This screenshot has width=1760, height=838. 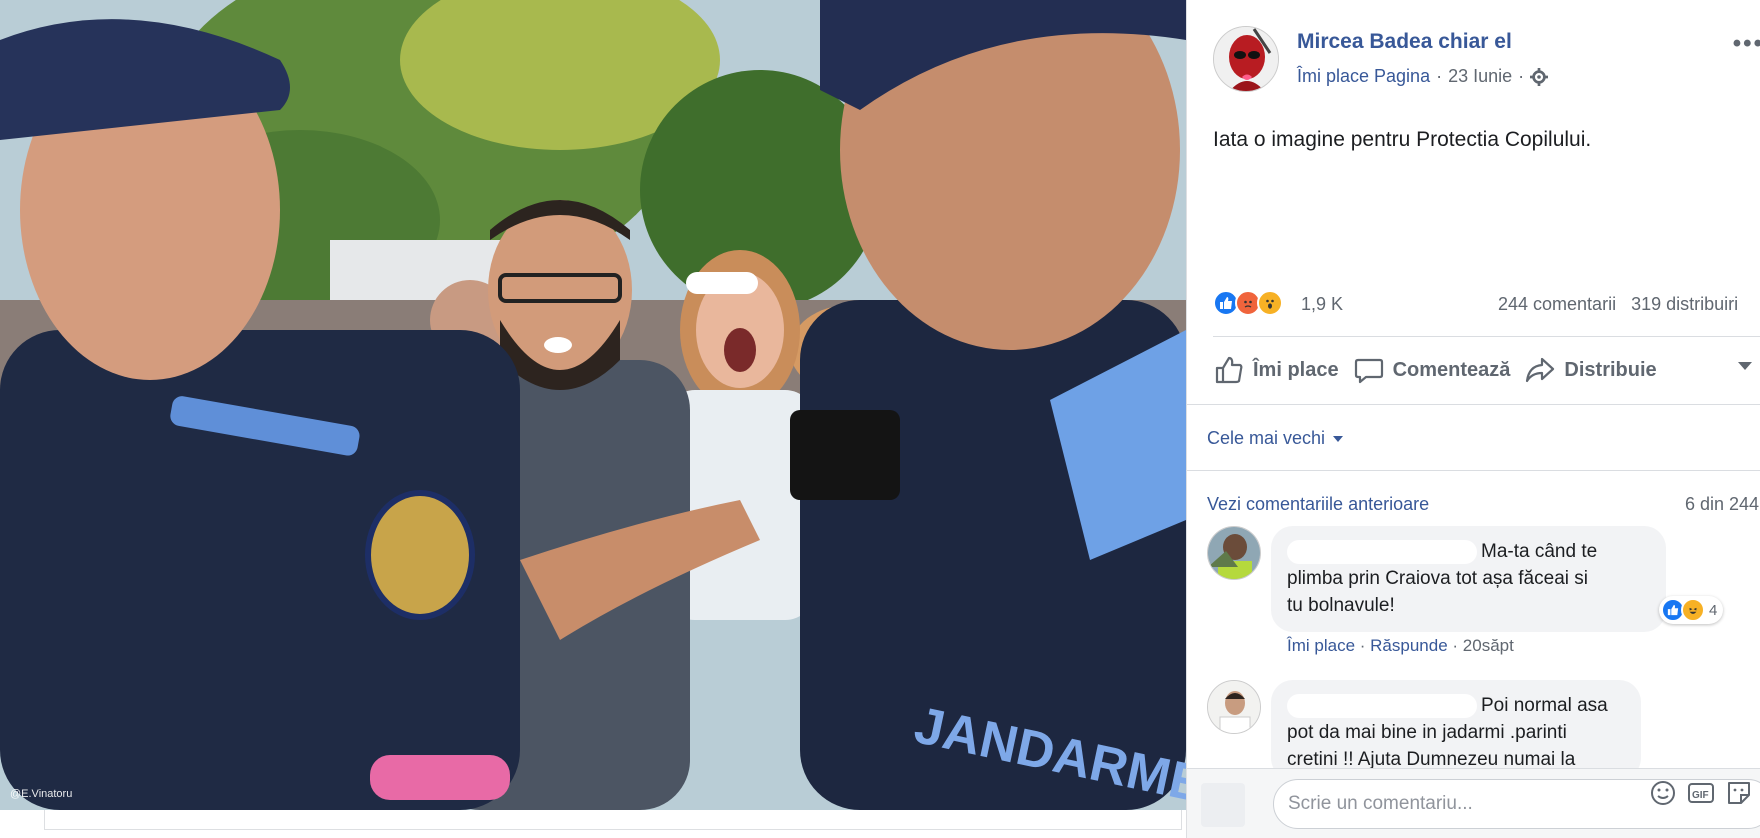 I want to click on comment-reply-link: Răspunde, so click(x=1409, y=645).